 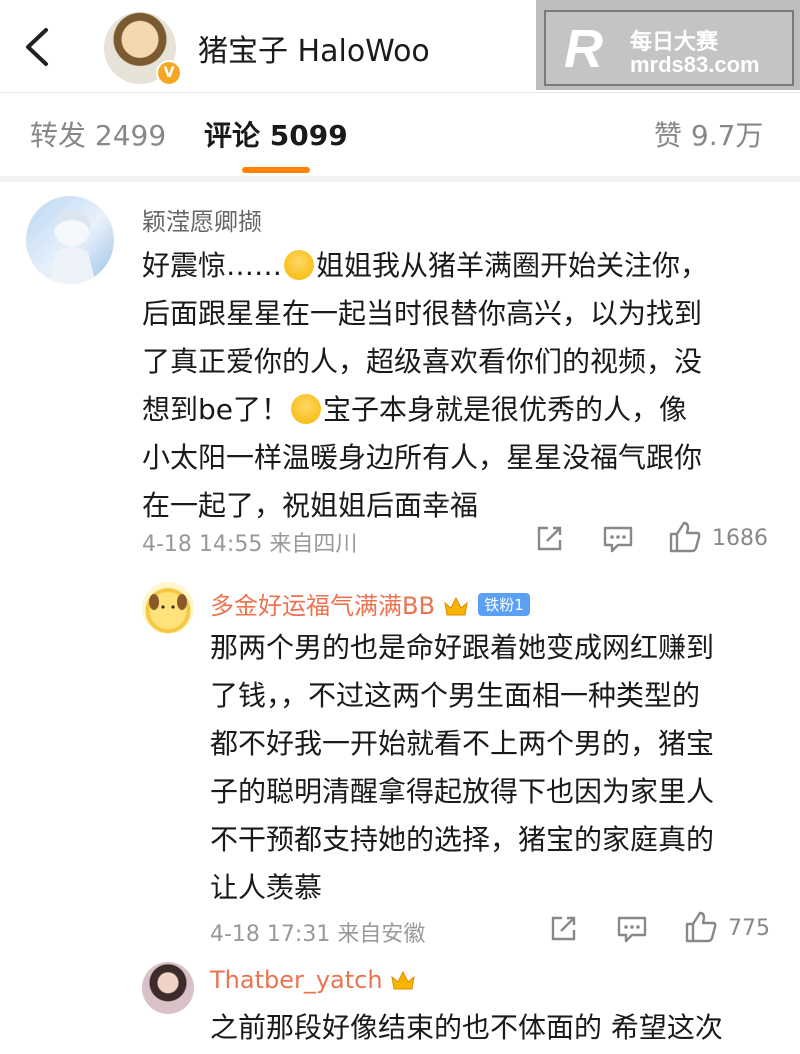 What do you see at coordinates (504, 604) in the screenshot?
I see `fan-level-badge: 铁粉1` at bounding box center [504, 604].